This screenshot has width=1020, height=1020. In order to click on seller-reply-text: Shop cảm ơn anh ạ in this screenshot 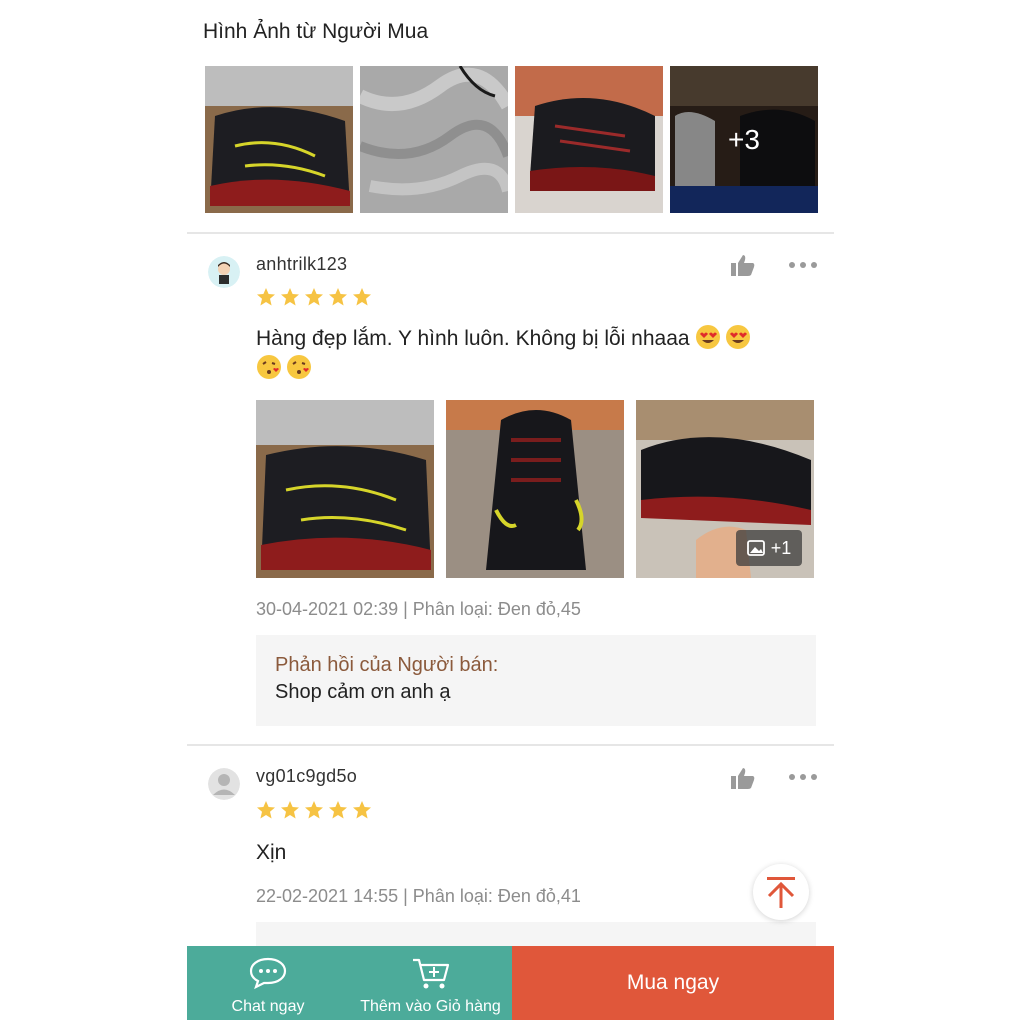, I will do `click(363, 692)`.